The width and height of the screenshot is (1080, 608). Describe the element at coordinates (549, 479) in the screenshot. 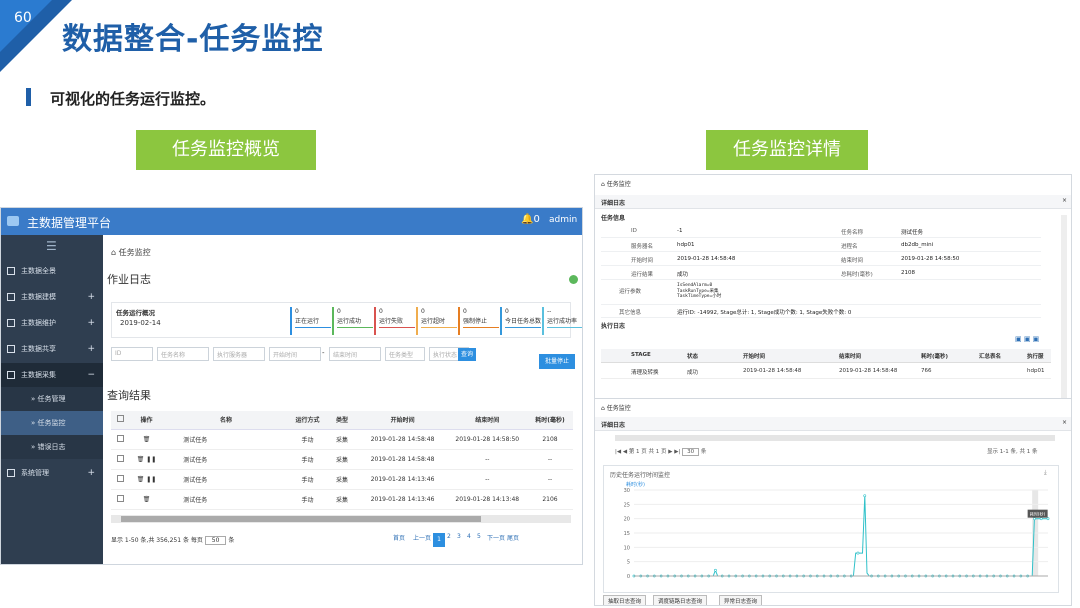

I see `table-cell: --` at that location.